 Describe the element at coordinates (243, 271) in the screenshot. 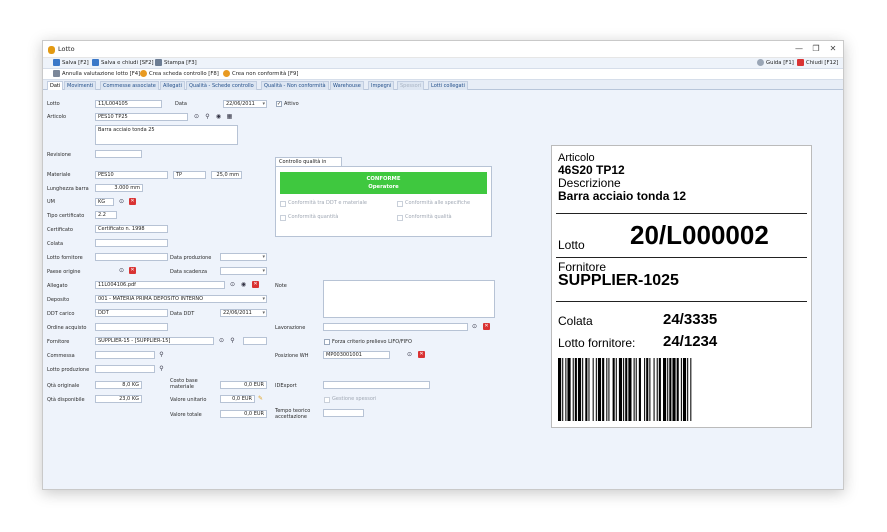

I see `data-scadenza-field` at that location.